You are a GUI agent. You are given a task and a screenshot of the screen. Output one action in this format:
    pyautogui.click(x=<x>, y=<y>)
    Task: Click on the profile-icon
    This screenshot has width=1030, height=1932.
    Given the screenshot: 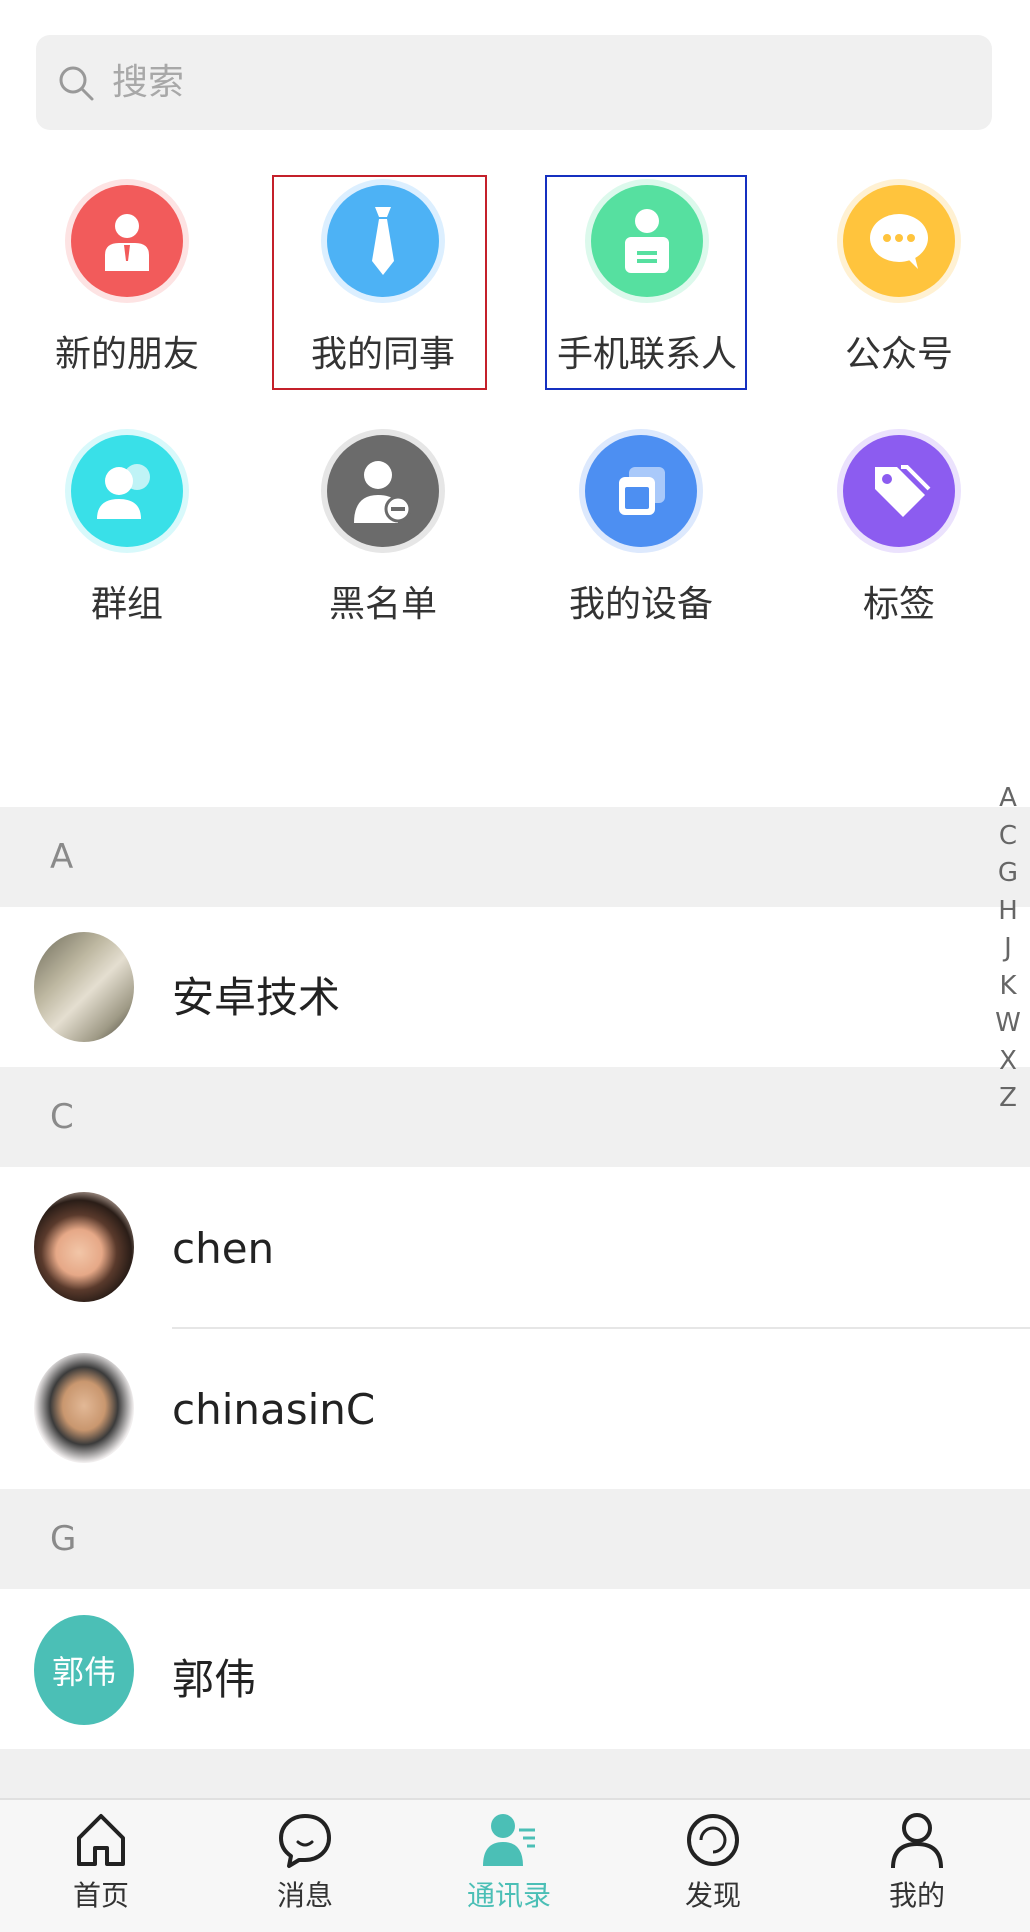 What is the action you would take?
    pyautogui.click(x=917, y=1841)
    